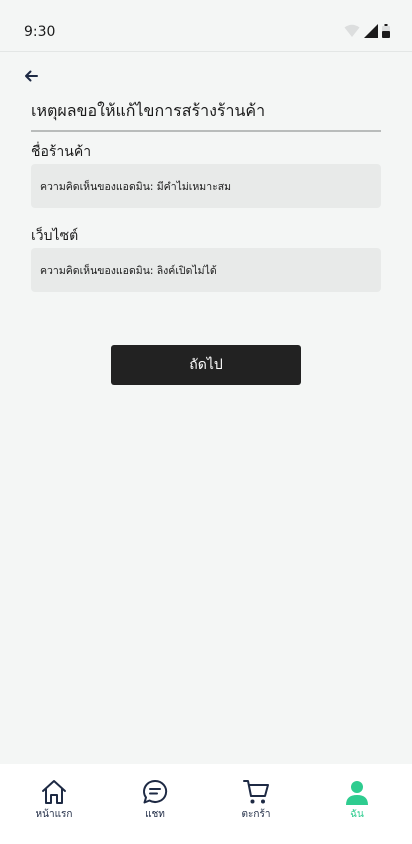 The image size is (412, 844). I want to click on nav-label-cart: ตะกร้า, so click(256, 814).